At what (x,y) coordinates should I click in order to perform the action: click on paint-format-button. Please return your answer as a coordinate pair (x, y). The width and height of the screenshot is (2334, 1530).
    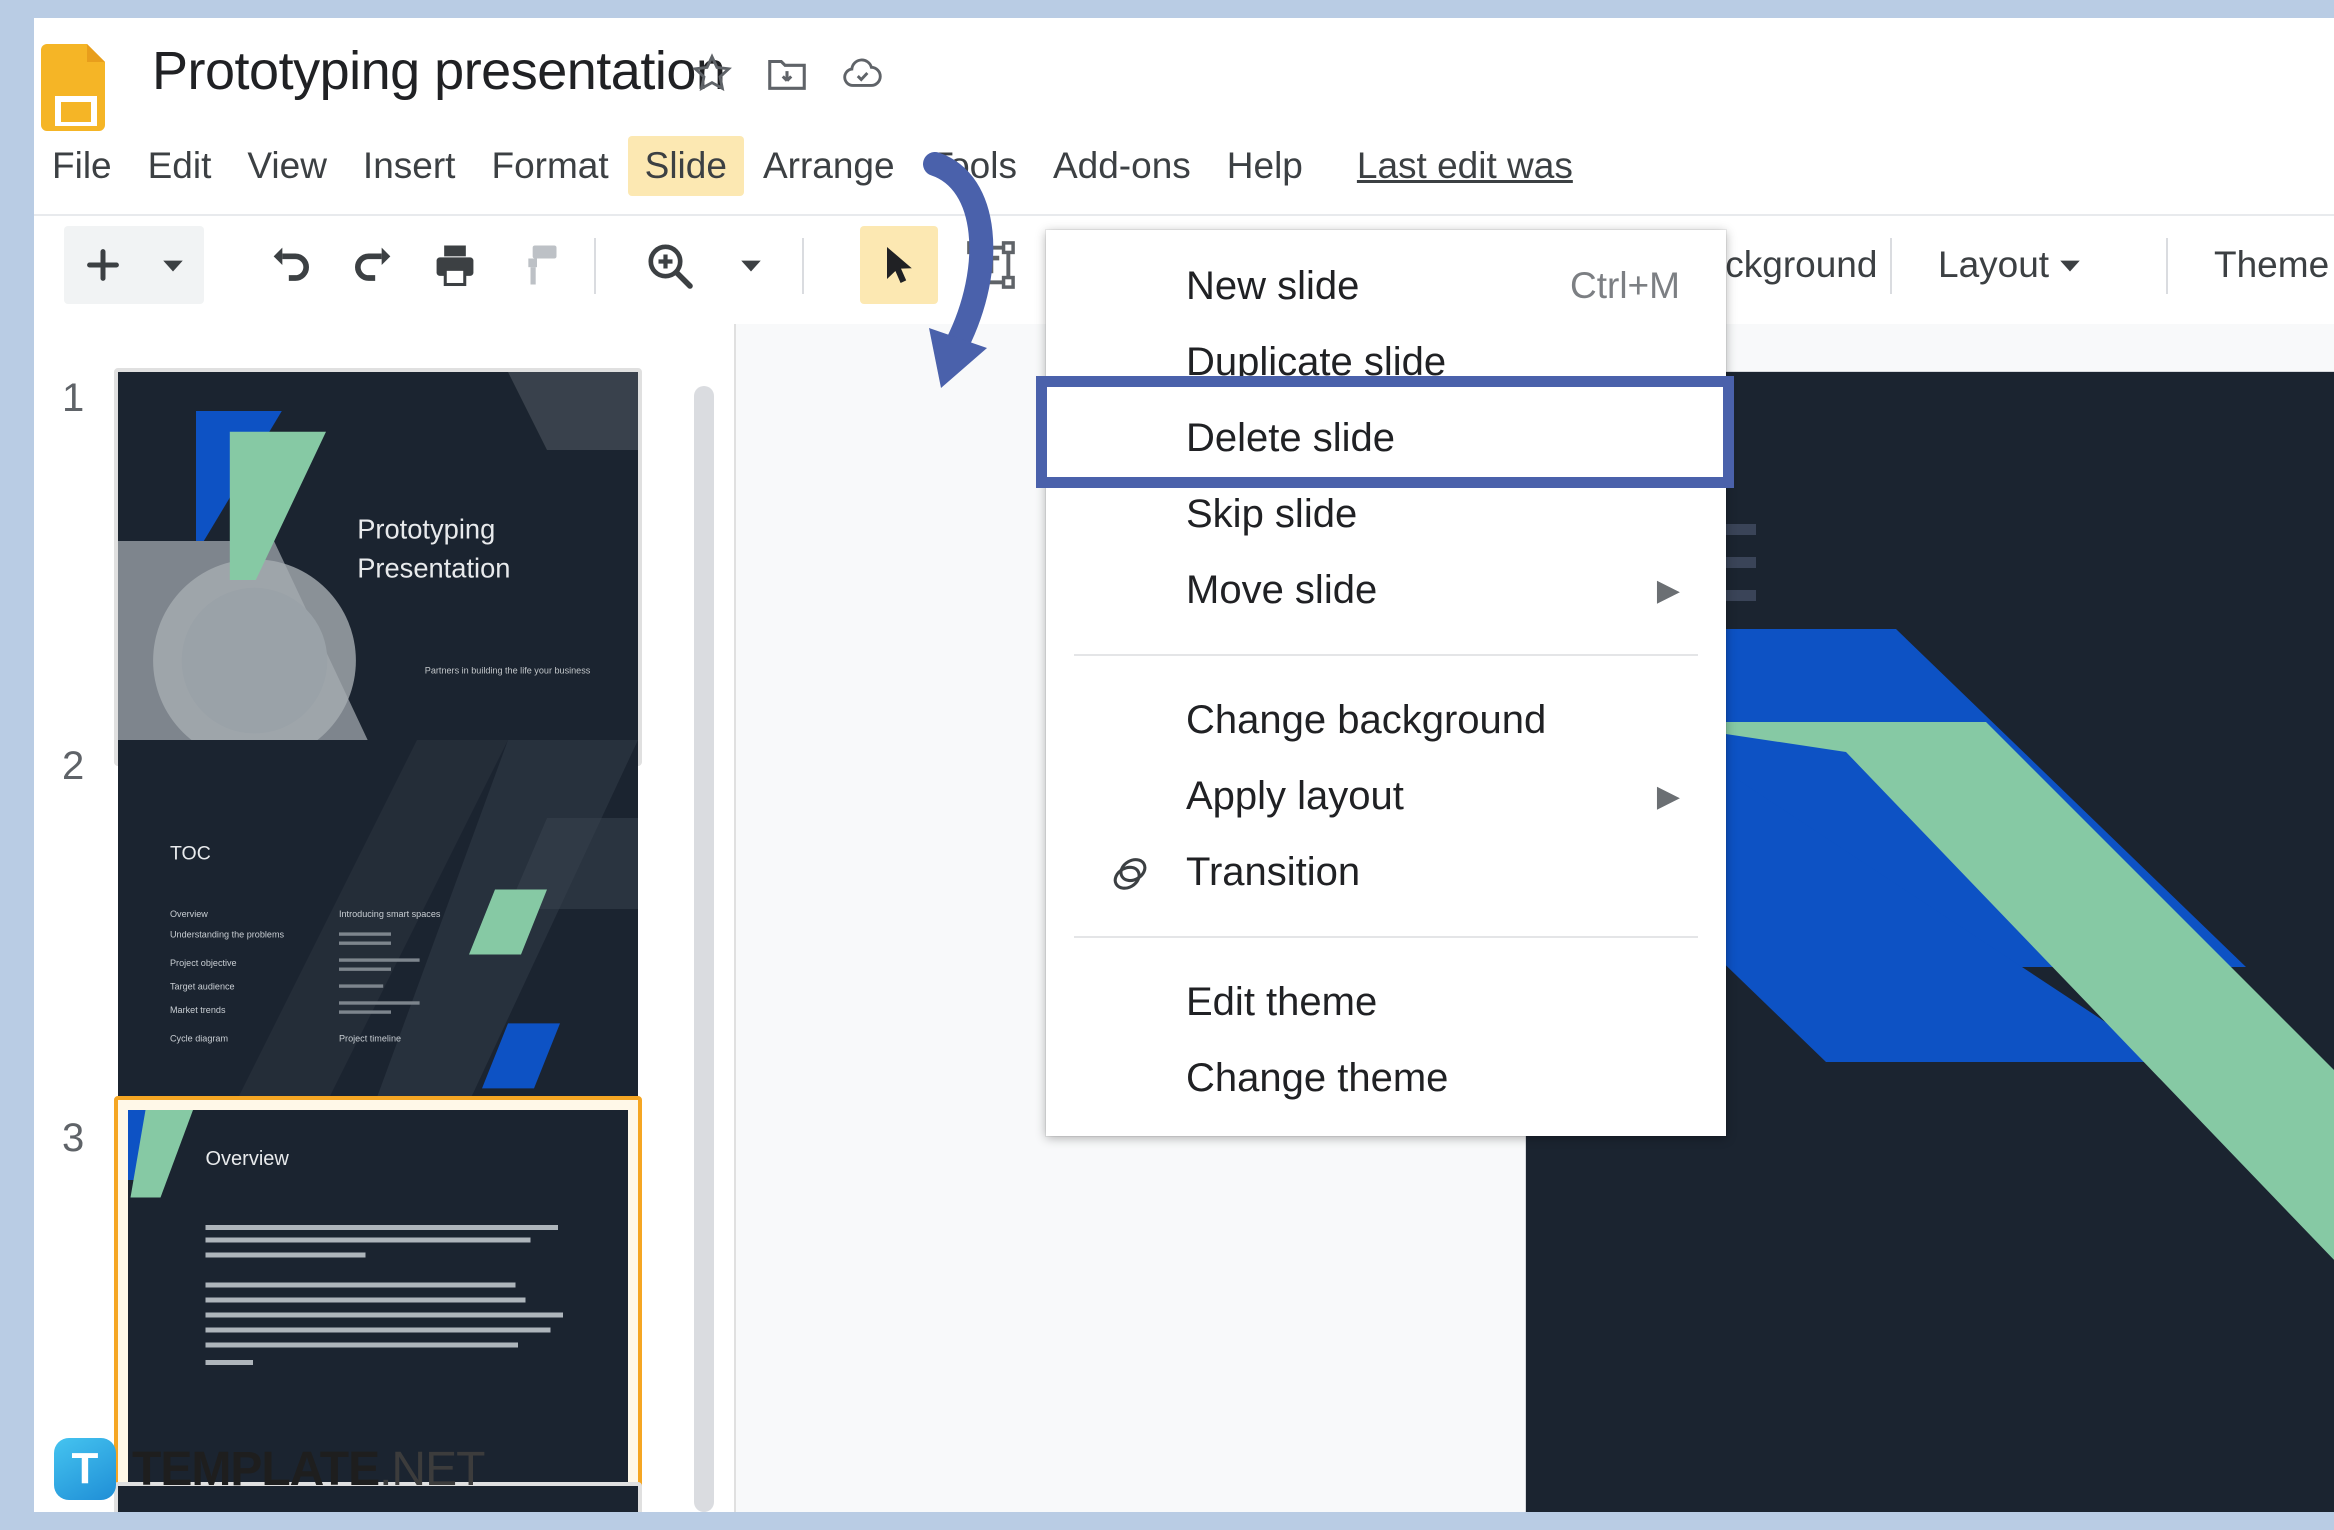
    Looking at the image, I should click on (537, 265).